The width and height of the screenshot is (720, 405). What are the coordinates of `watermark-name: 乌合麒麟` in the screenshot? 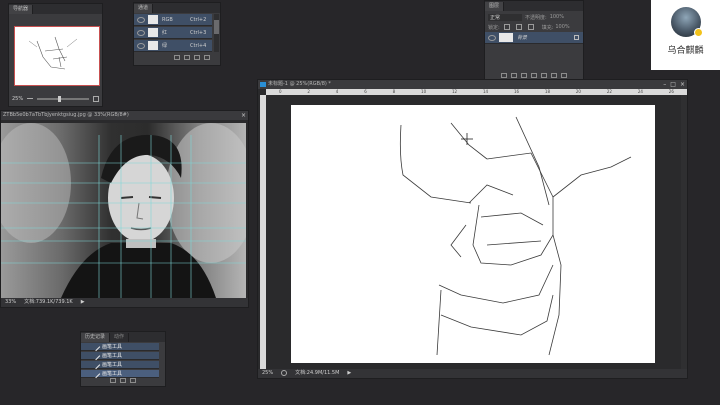 It's located at (685, 51).